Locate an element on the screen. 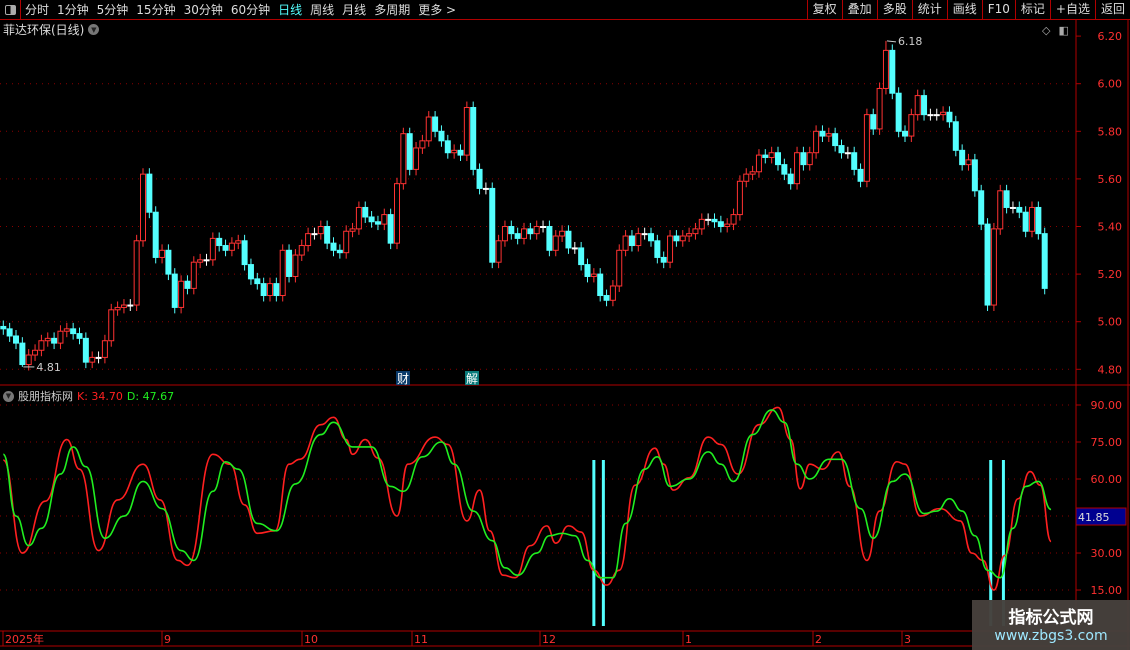 The width and height of the screenshot is (1130, 650). period-tab: 60分钟 is located at coordinates (250, 9).